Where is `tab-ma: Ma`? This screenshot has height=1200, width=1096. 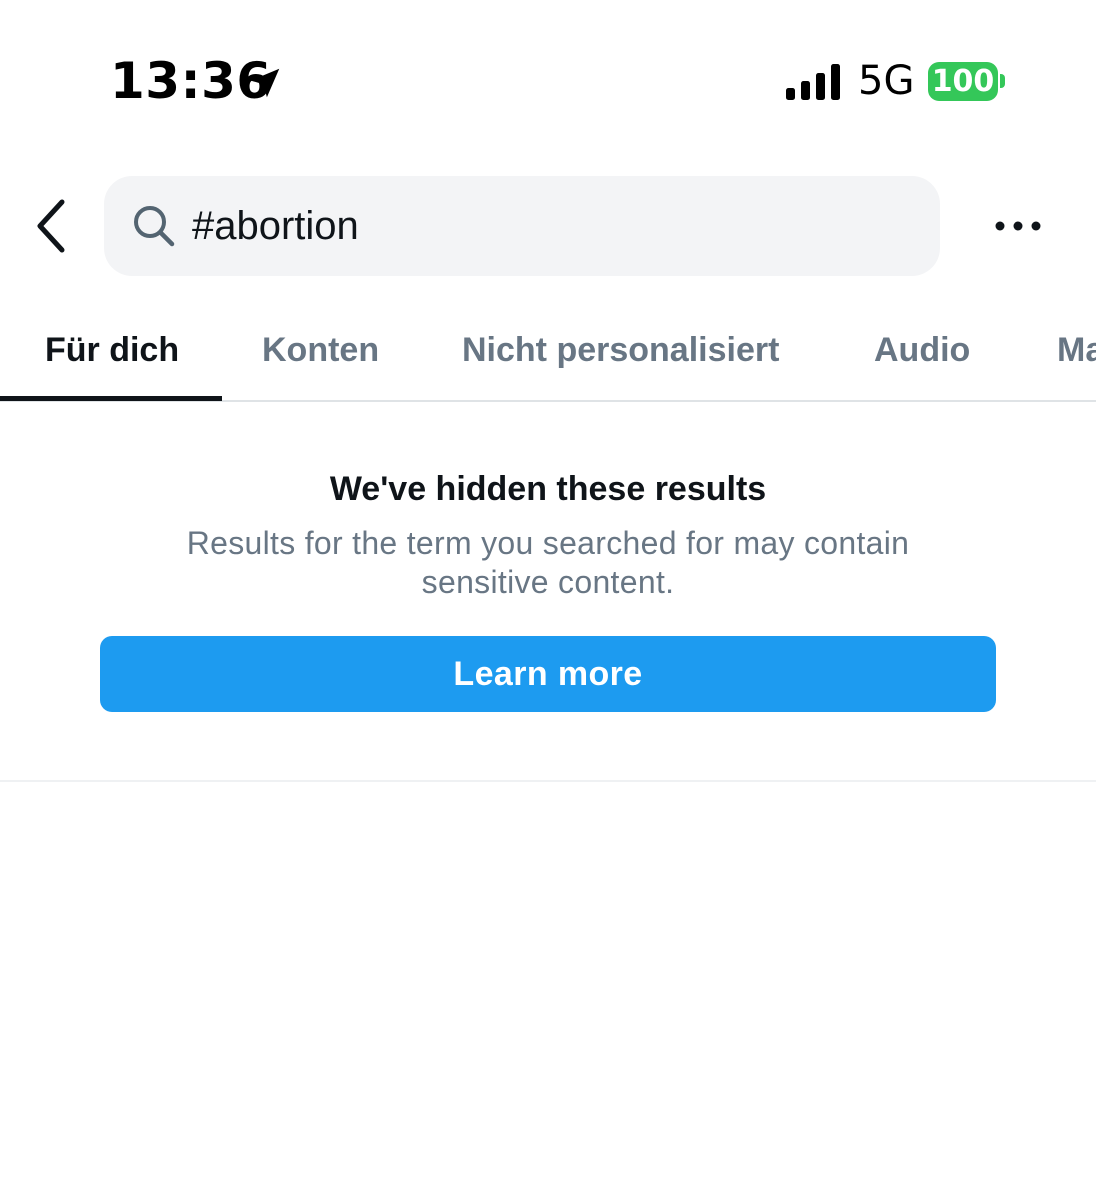 tab-ma: Ma is located at coordinates (1076, 350).